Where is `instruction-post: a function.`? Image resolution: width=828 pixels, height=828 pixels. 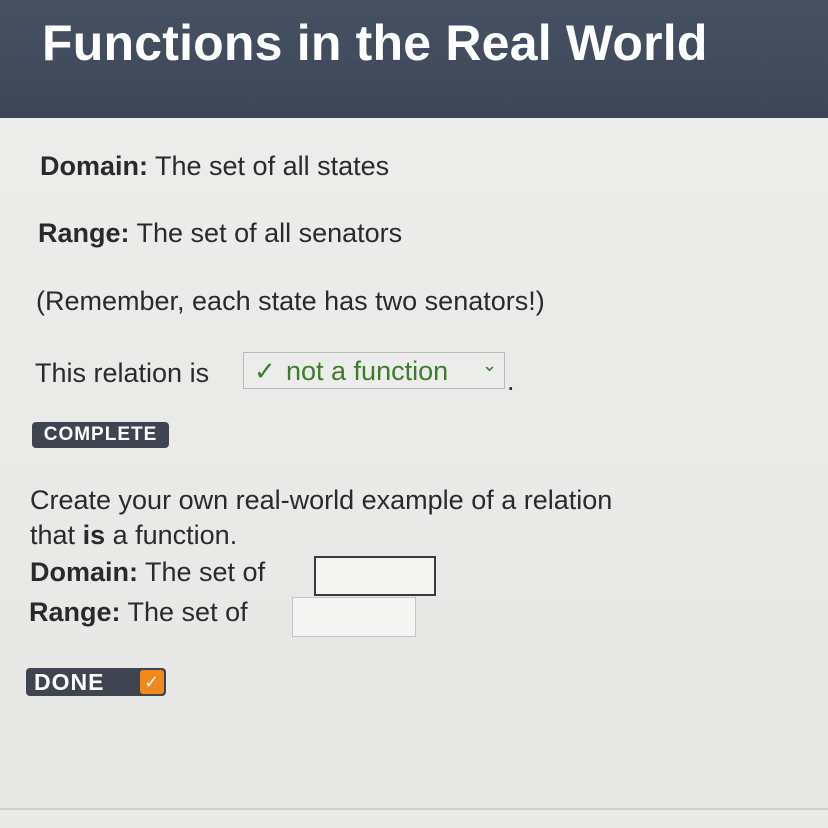
instruction-post: a function. is located at coordinates (175, 535).